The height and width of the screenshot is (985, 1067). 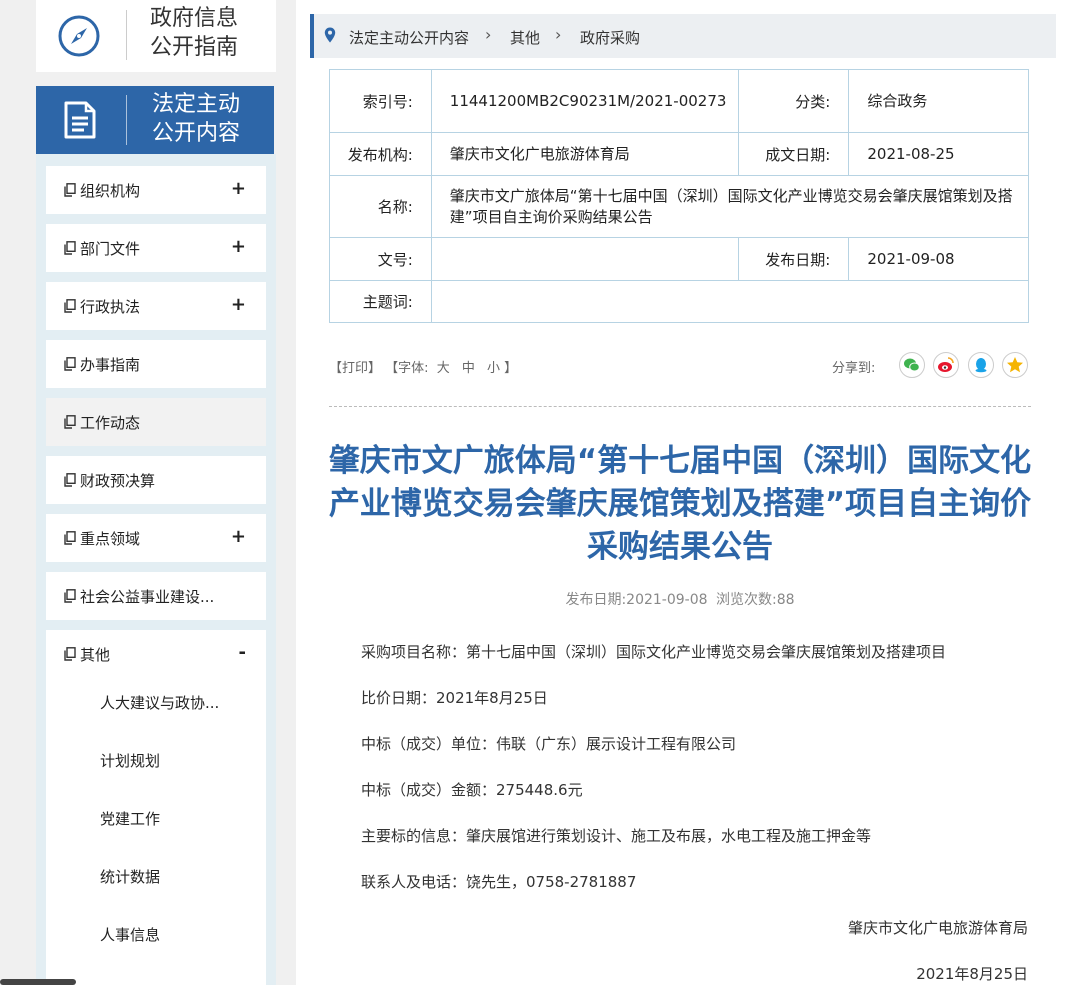 What do you see at coordinates (110, 423) in the screenshot?
I see `sidebar-item-label: 工作动态` at bounding box center [110, 423].